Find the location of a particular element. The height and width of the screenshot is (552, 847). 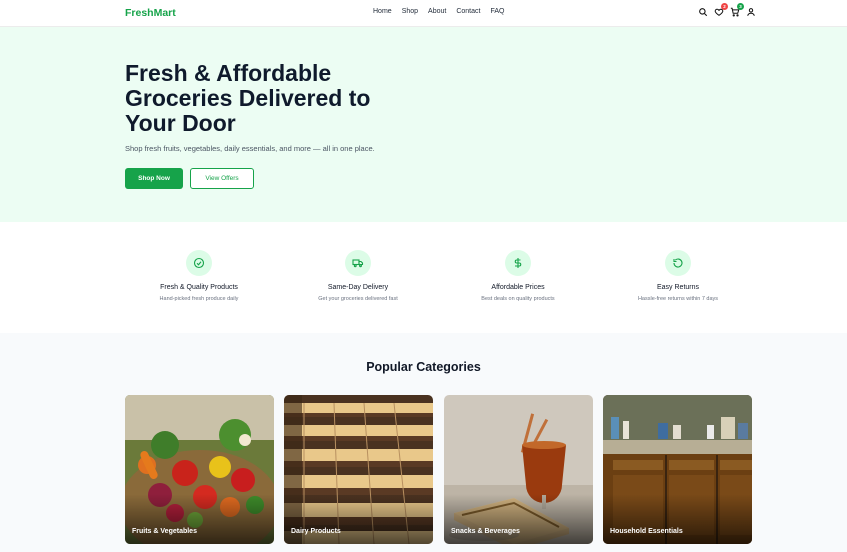

check-circle-icon is located at coordinates (199, 263).